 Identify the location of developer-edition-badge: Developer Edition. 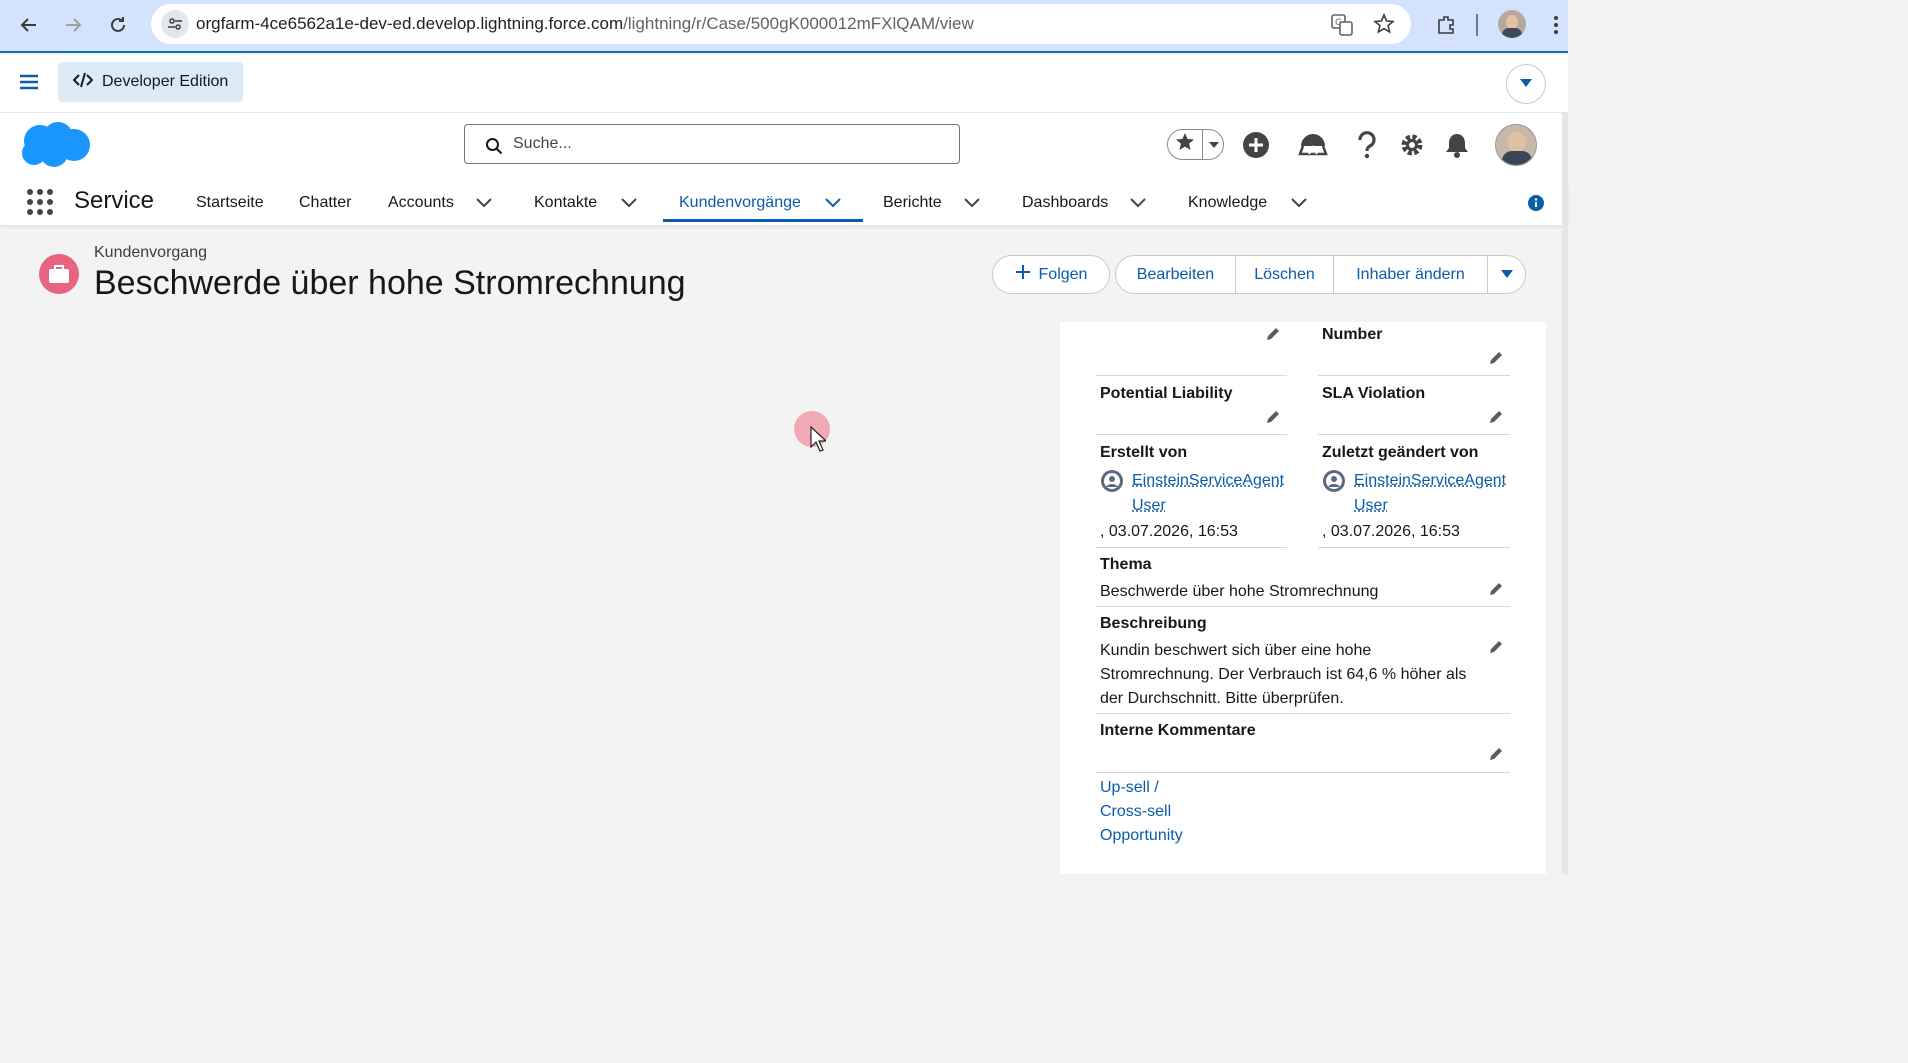
(151, 82).